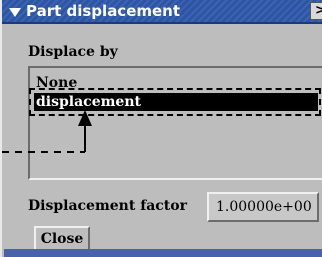  Describe the element at coordinates (15, 12) in the screenshot. I see `chevron-down-icon` at that location.